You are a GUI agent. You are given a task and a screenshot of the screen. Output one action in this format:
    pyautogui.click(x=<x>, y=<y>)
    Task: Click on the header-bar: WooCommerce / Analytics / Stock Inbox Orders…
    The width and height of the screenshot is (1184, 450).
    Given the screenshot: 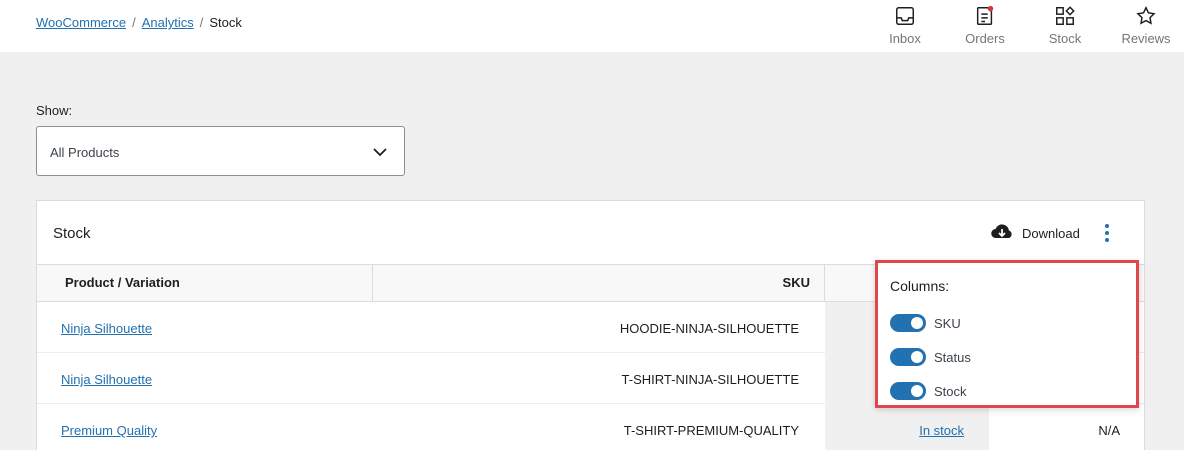 What is the action you would take?
    pyautogui.click(x=592, y=26)
    